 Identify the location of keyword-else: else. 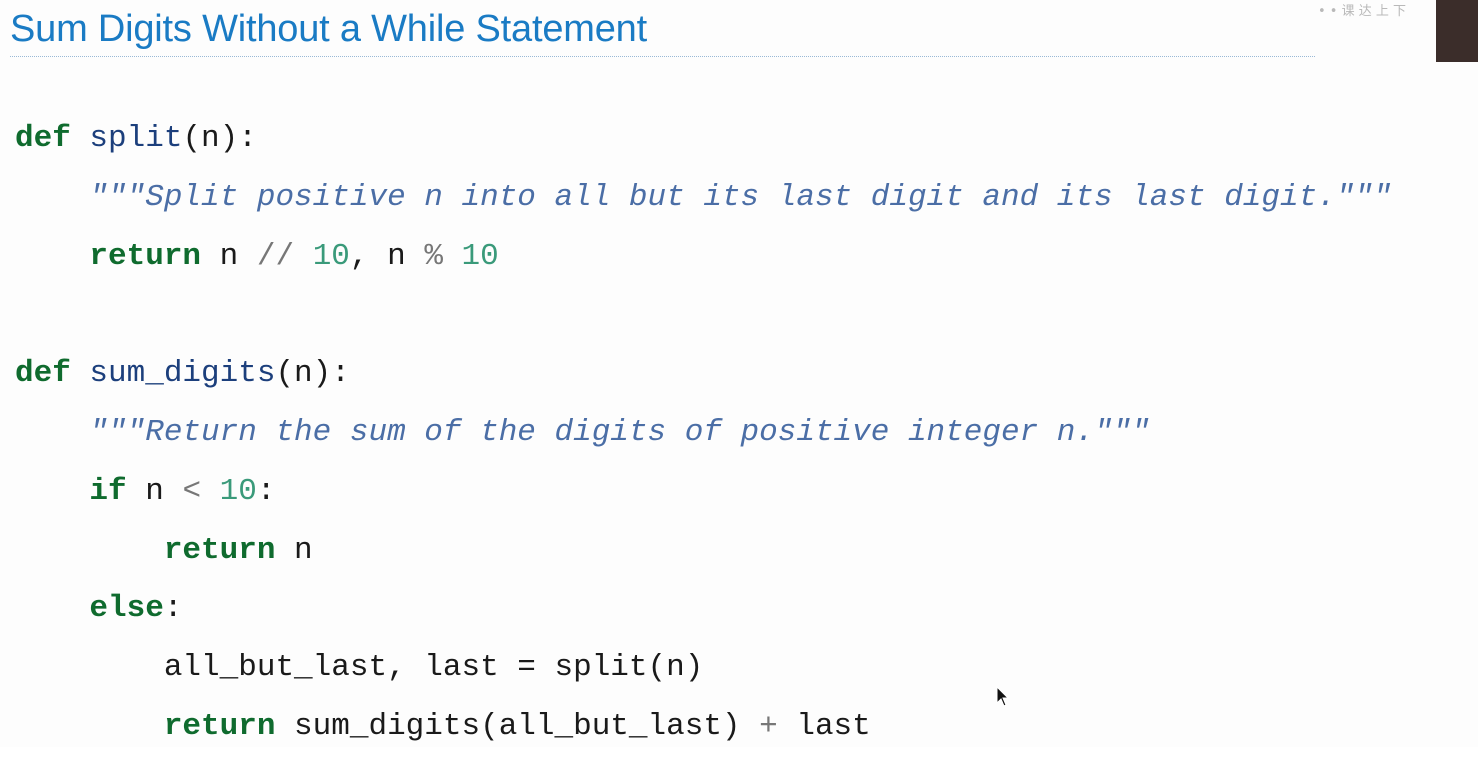
(126, 609).